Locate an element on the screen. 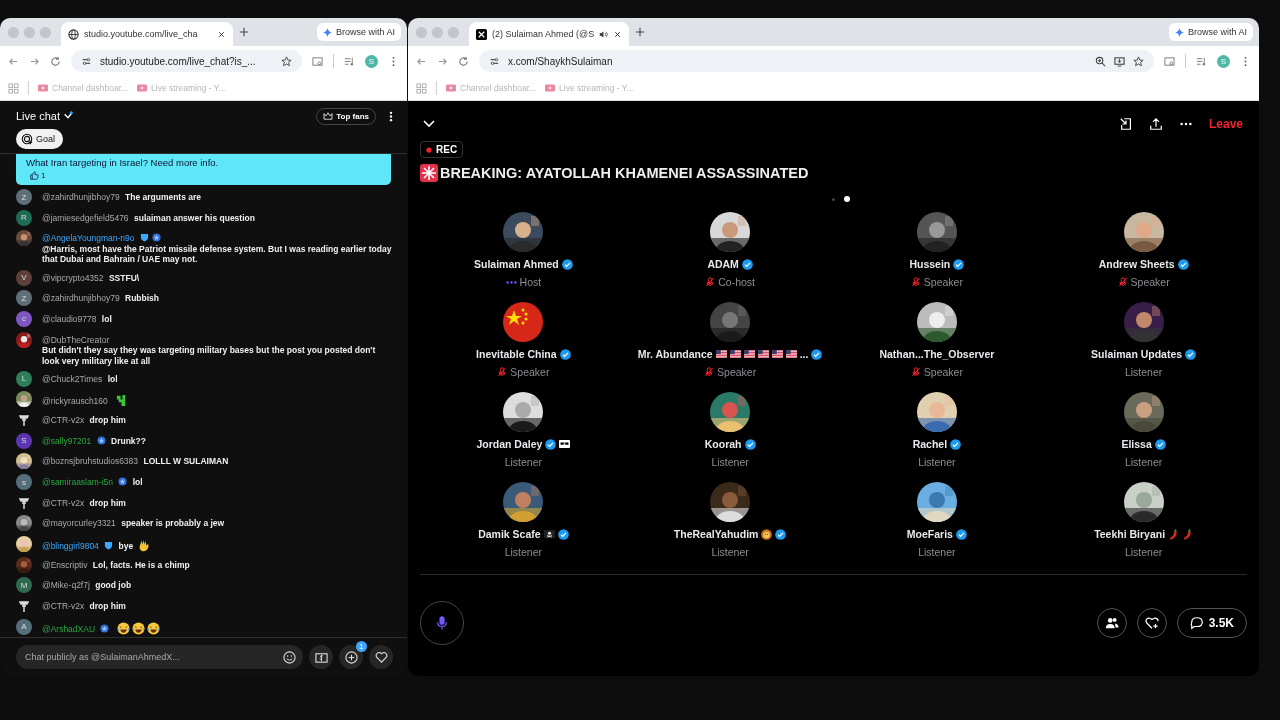  participant-name: Jordan Daley is located at coordinates (509, 444).